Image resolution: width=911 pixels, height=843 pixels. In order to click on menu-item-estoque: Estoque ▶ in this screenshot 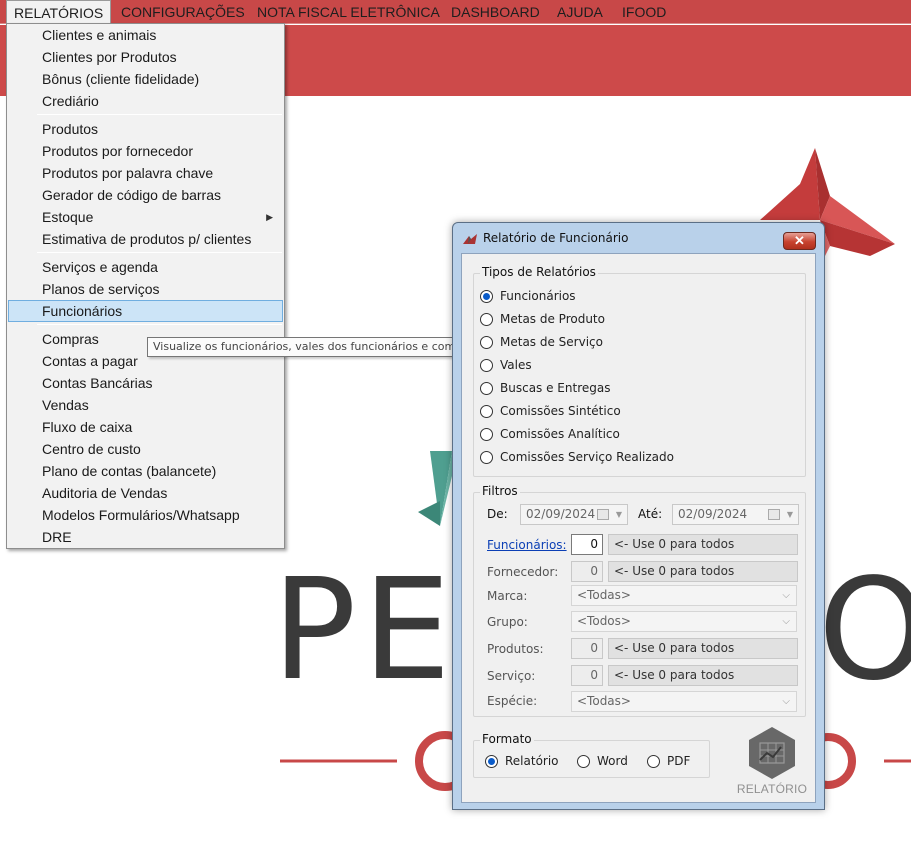, I will do `click(145, 217)`.